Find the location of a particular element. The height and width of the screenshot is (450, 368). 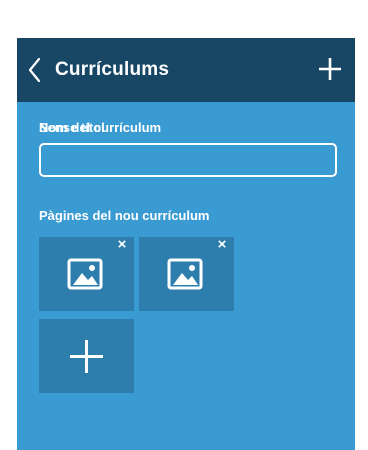

curriculum-name-label-overlay: Sense títol is located at coordinates (72, 127).